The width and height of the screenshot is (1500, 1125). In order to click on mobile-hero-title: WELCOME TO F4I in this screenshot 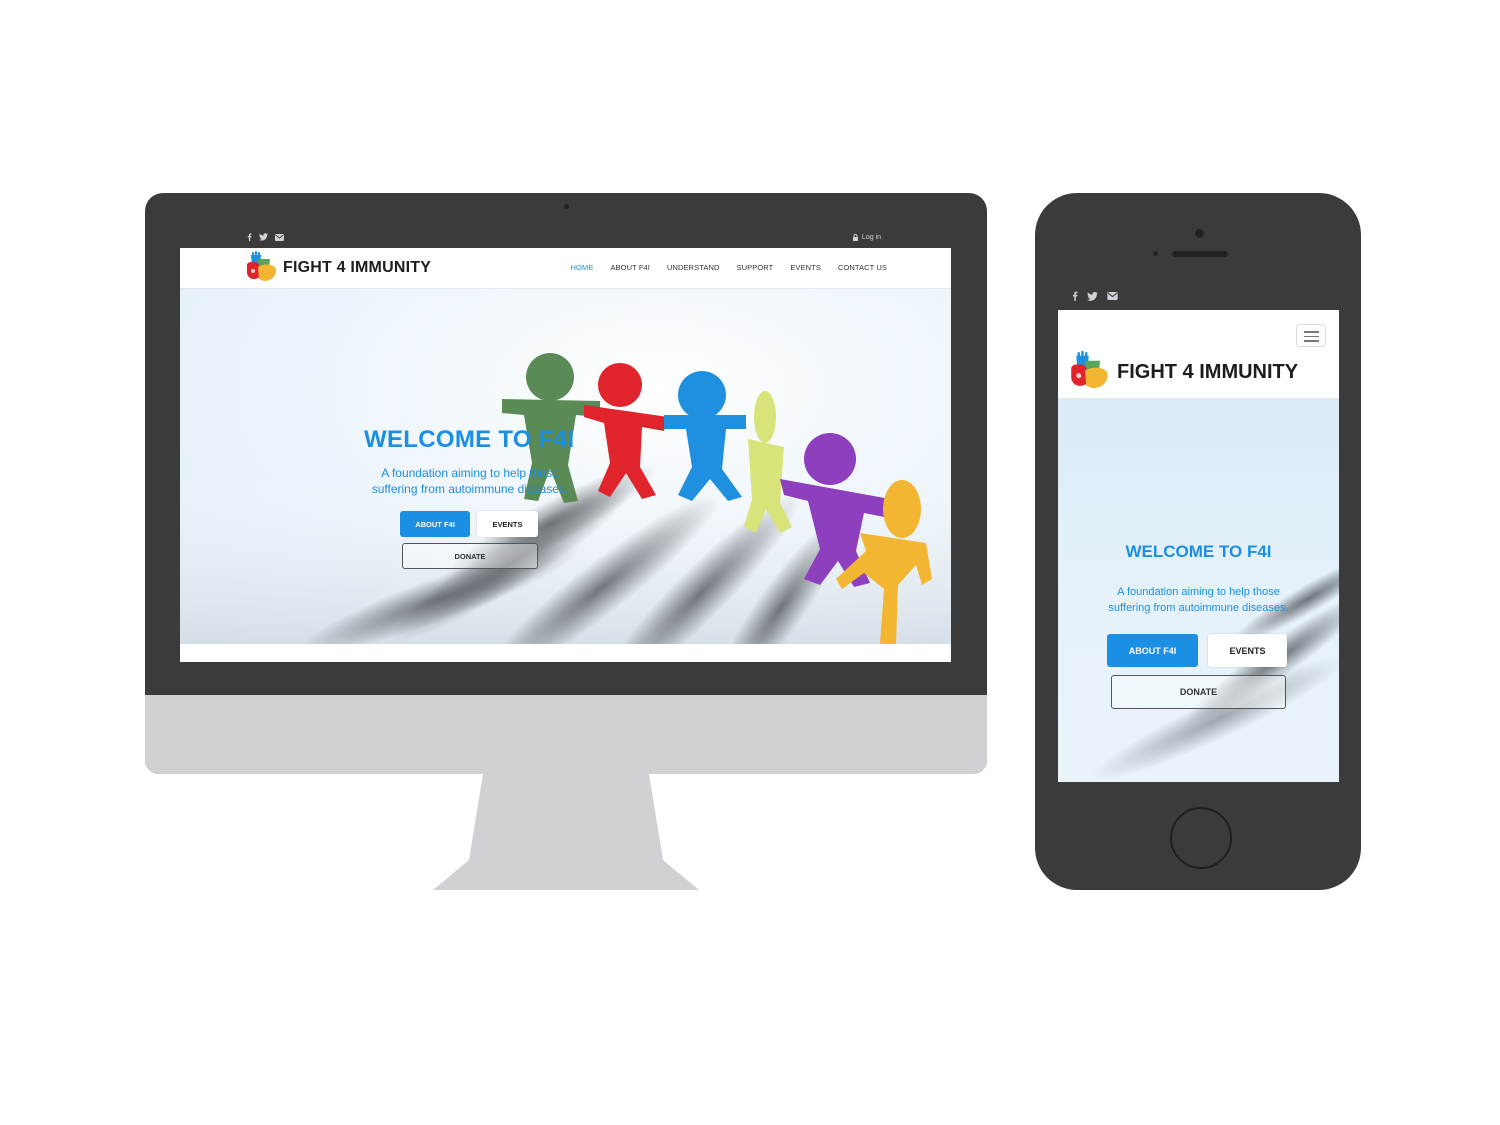, I will do `click(1198, 551)`.